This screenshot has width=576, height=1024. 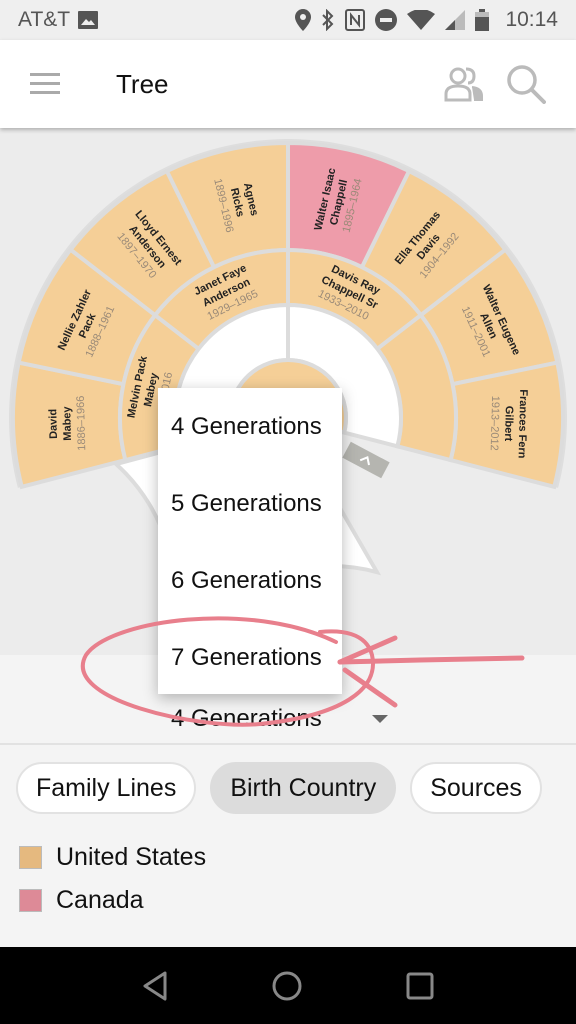 I want to click on legend-swatch-united-states, so click(x=30, y=857).